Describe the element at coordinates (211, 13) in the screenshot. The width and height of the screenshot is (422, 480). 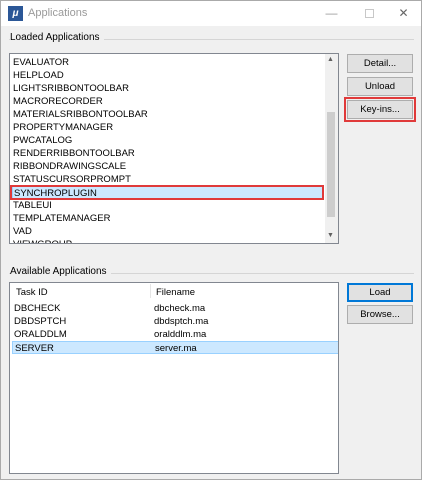
I see `title-bar: μ Applications — ✕` at that location.